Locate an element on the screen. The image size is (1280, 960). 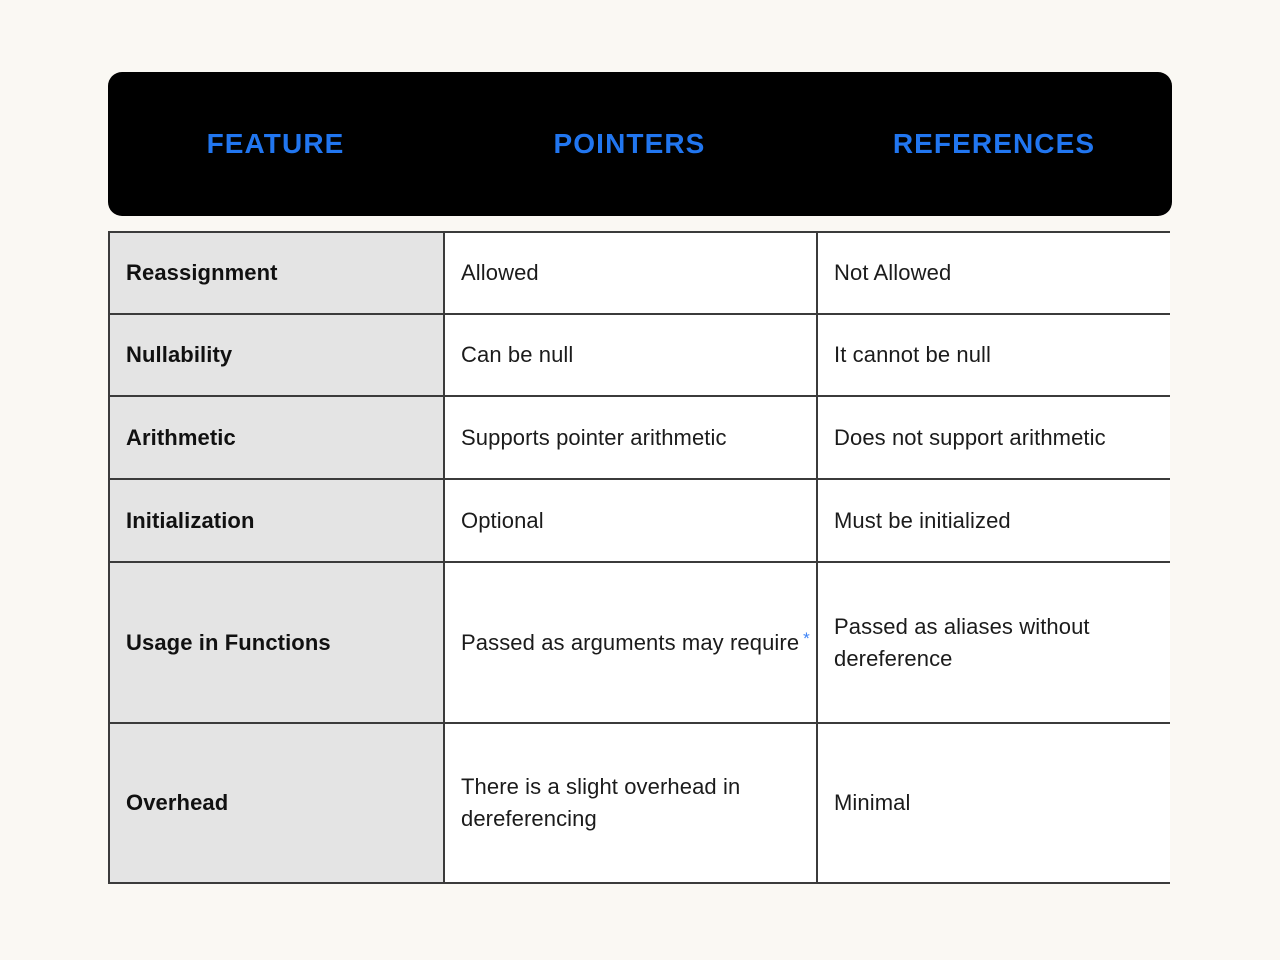
cell-feature: Reassignment is located at coordinates (277, 274).